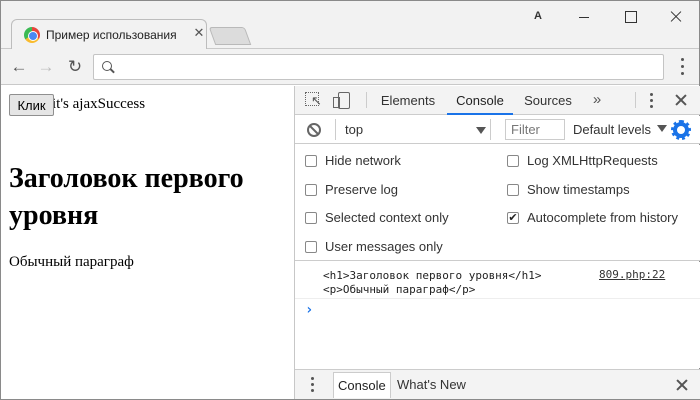  What do you see at coordinates (399, 289) in the screenshot?
I see `message-line: <p>Обычный параграф</p>` at bounding box center [399, 289].